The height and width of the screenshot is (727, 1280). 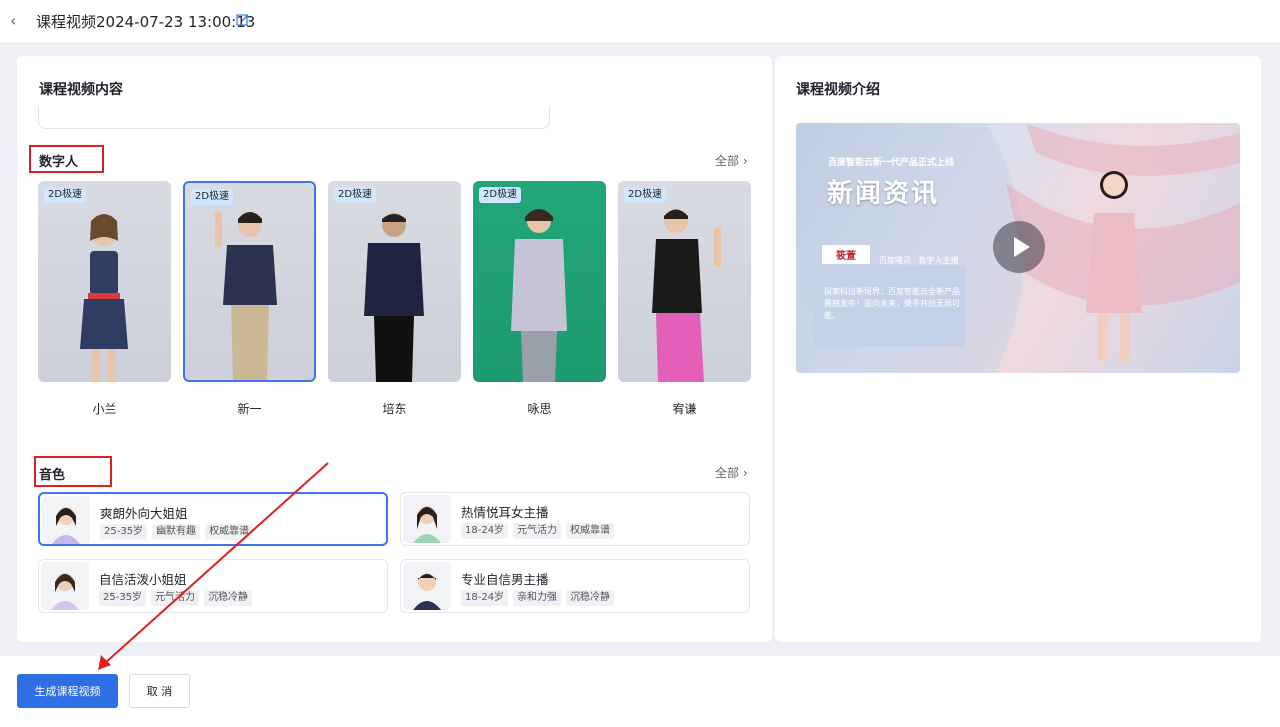 I want to click on cancel-button: 取 消, so click(x=159, y=691).